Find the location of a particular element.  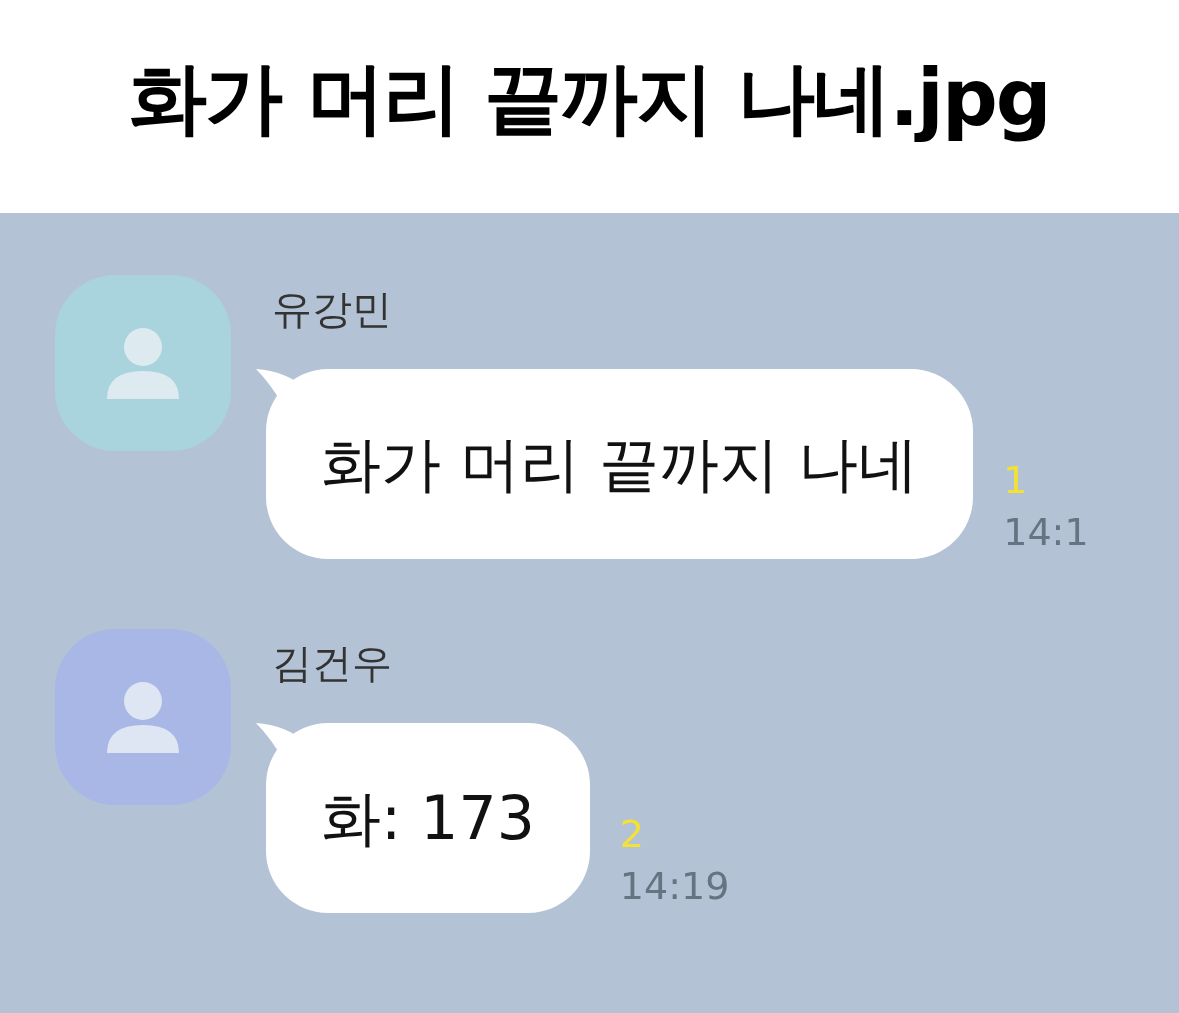

meme-title: 화가 머리 끝까지 나네.jpg is located at coordinates (589, 98).